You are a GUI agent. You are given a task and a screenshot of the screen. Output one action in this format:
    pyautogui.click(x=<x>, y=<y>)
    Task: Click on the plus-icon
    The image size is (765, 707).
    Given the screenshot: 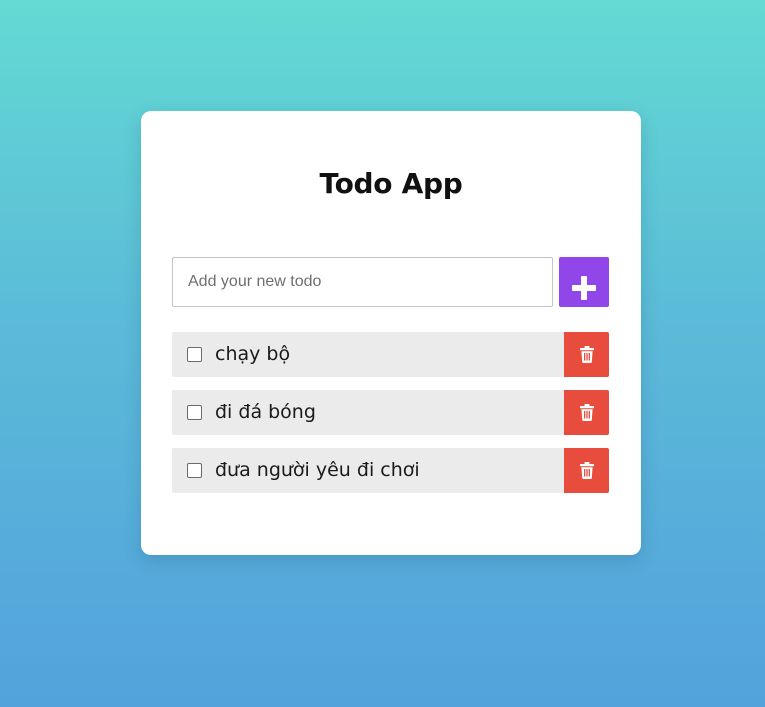 What is the action you would take?
    pyautogui.click(x=584, y=288)
    